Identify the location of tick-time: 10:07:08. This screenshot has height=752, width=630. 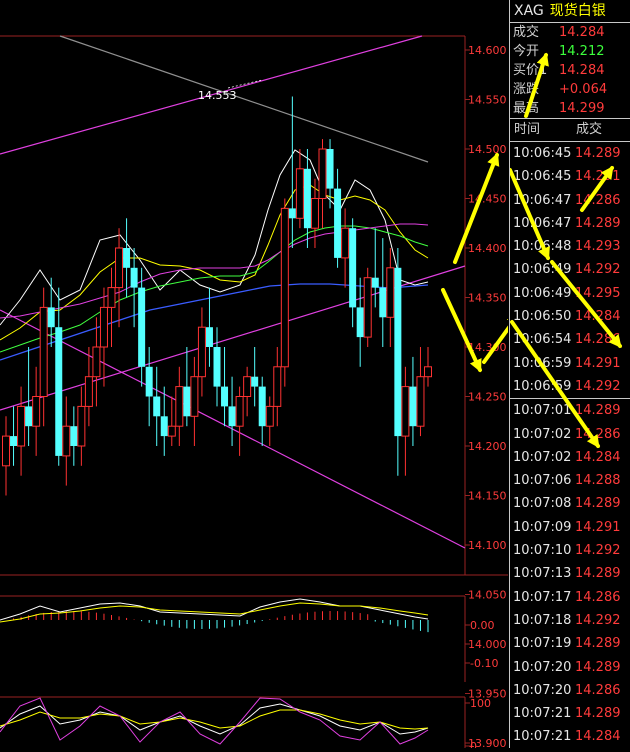
(542, 504).